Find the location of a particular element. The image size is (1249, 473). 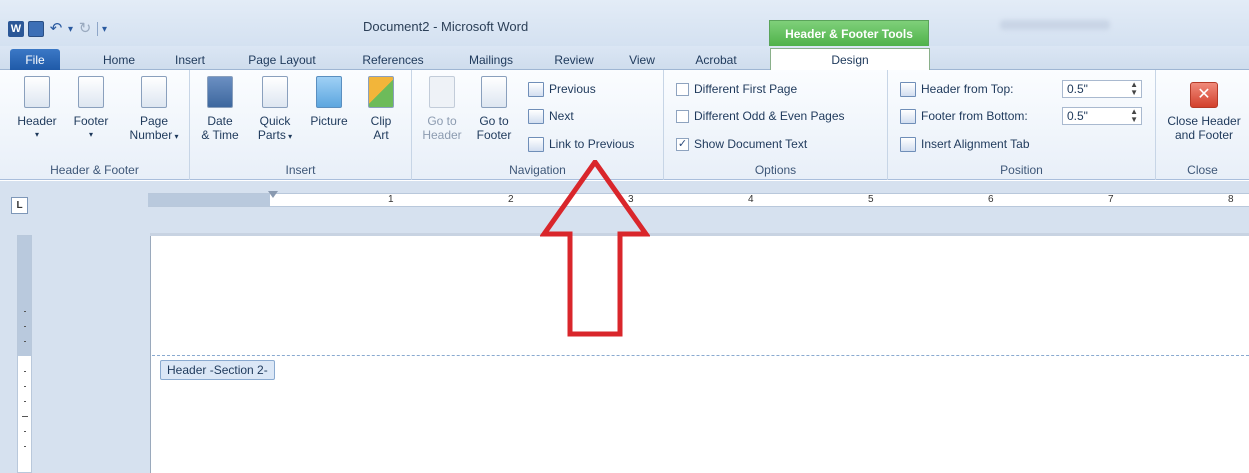

tab-design: Design is located at coordinates (850, 59).